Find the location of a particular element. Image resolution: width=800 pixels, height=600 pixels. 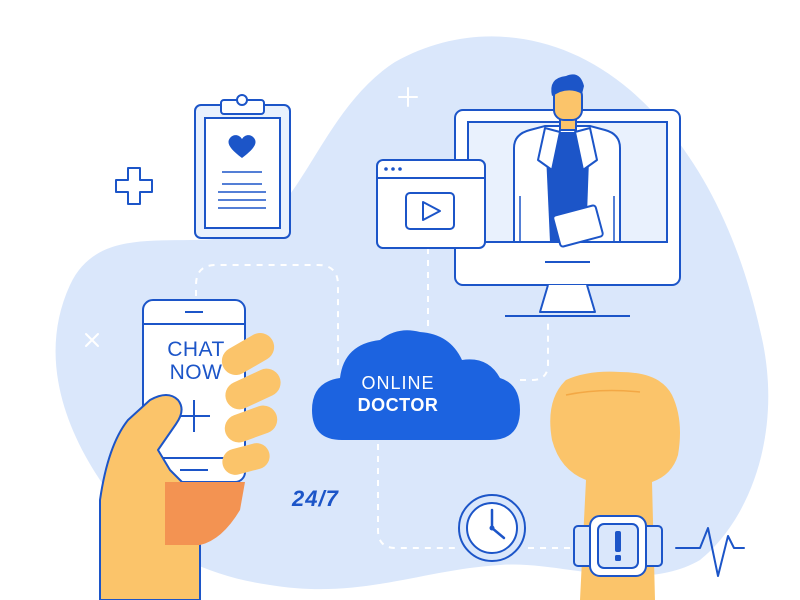

availability-label: 24/7 is located at coordinates (315, 498).